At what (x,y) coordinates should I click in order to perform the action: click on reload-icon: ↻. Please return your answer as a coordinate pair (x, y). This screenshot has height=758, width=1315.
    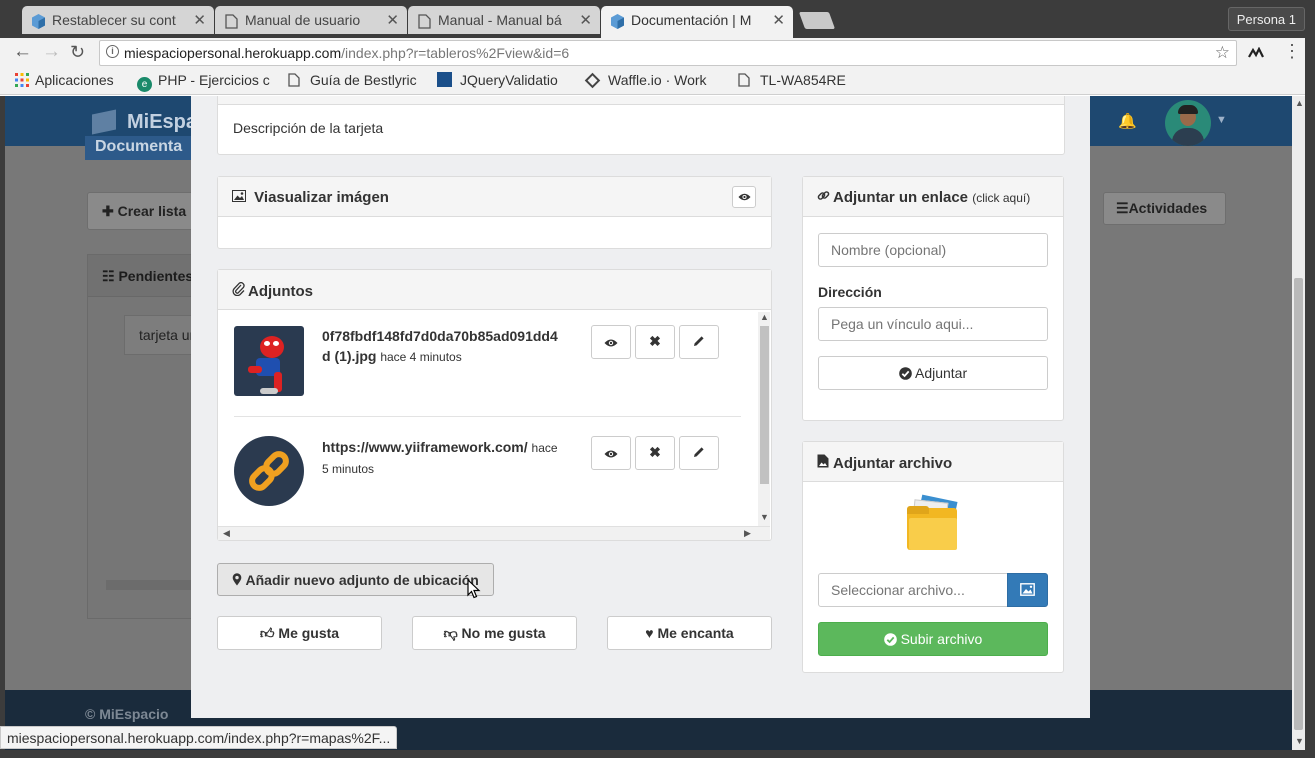
    Looking at the image, I should click on (77, 52).